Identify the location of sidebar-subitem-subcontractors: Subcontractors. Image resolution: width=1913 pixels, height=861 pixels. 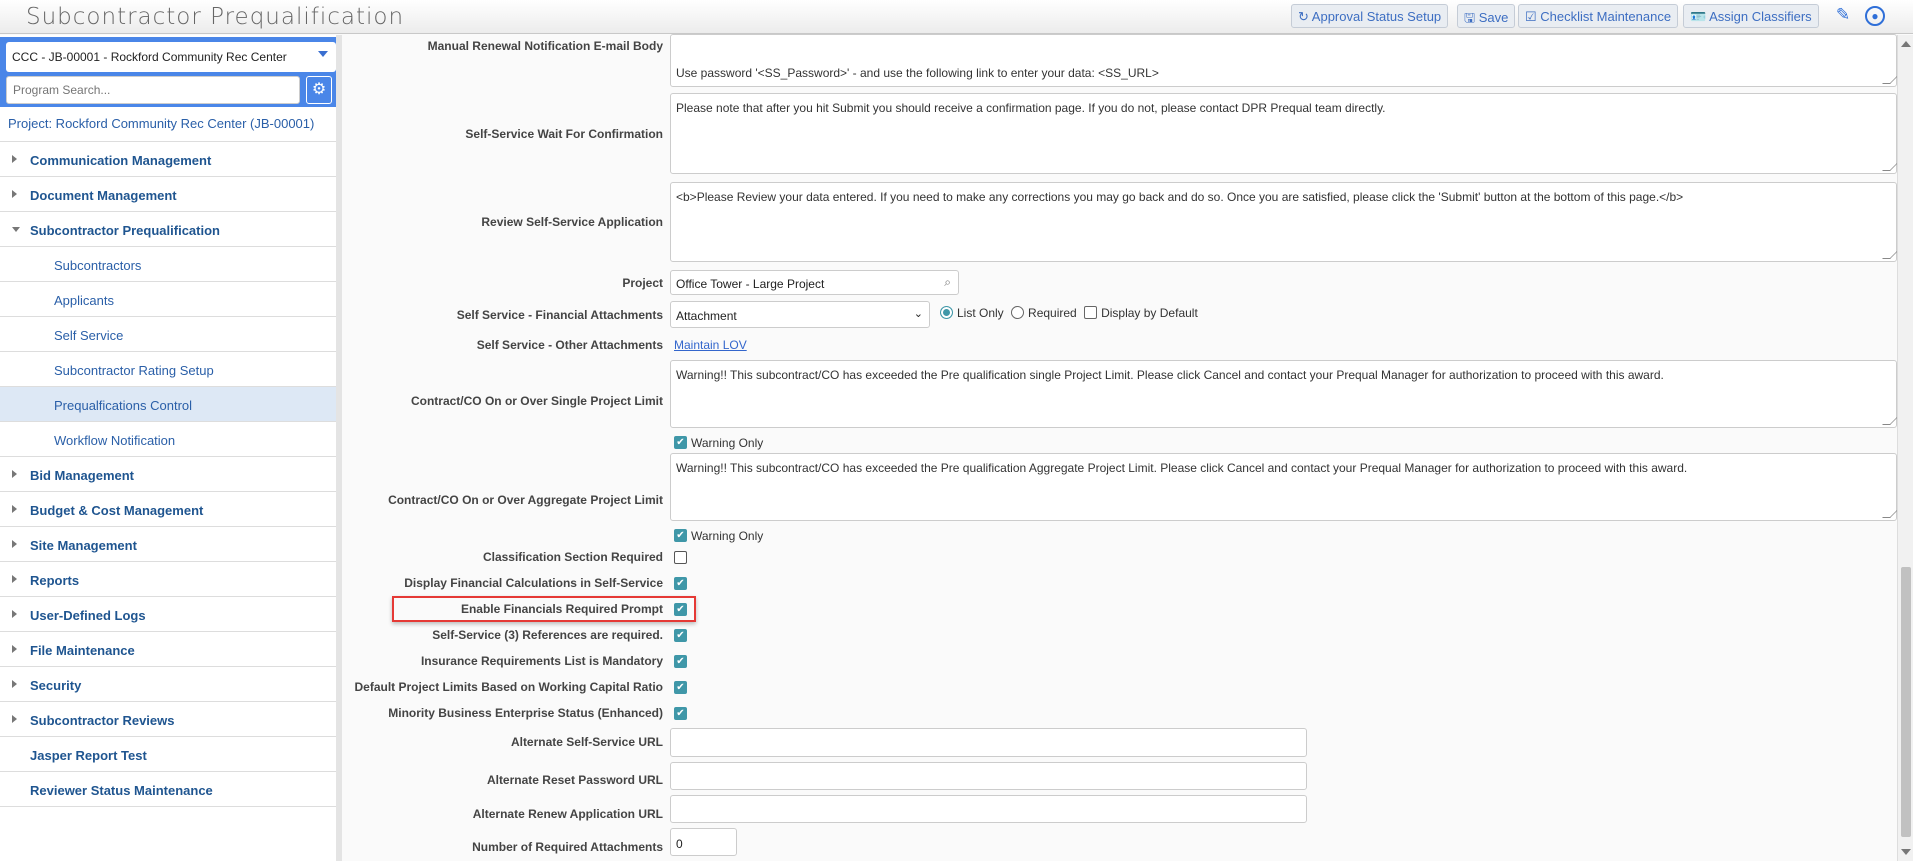
(168, 264).